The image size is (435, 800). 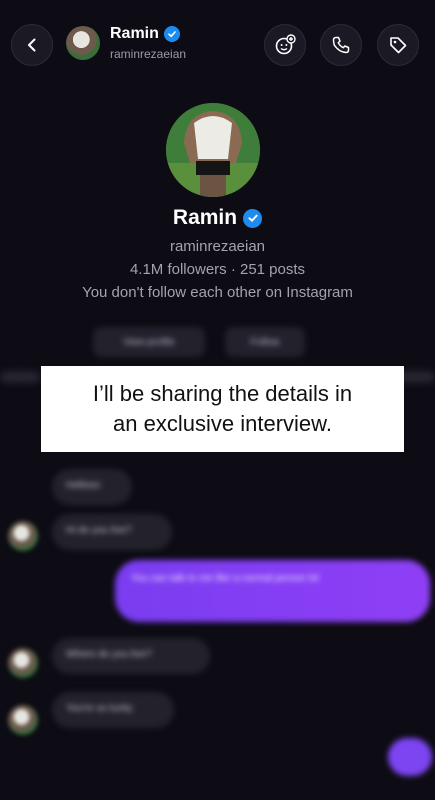 I want to click on incoming-message: Hi do you live?, so click(x=112, y=532).